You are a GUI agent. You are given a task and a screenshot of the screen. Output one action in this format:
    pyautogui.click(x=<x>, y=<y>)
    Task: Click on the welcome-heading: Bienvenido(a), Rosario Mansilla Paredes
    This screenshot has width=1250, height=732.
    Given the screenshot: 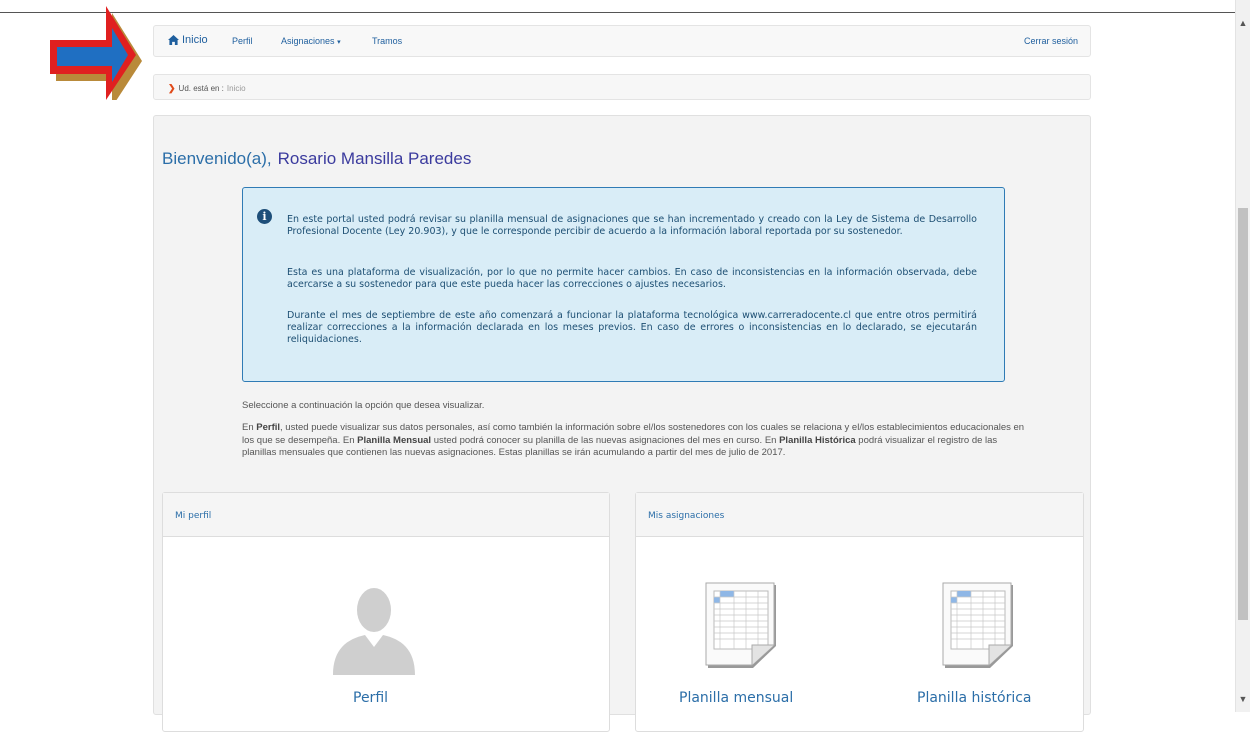 What is the action you would take?
    pyautogui.click(x=316, y=159)
    